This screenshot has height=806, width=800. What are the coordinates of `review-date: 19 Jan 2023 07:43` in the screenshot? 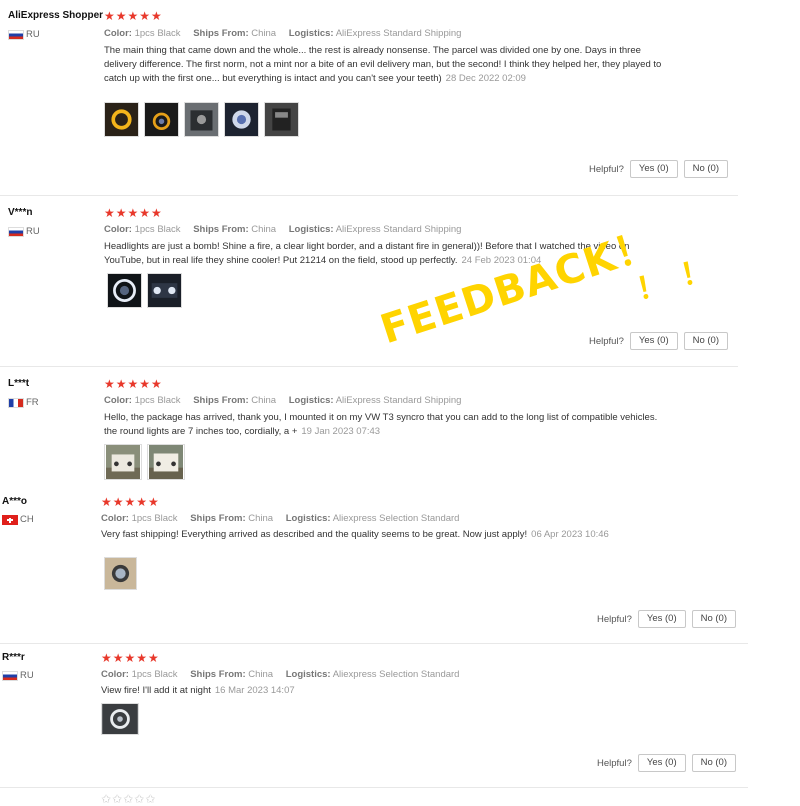 It's located at (341, 431).